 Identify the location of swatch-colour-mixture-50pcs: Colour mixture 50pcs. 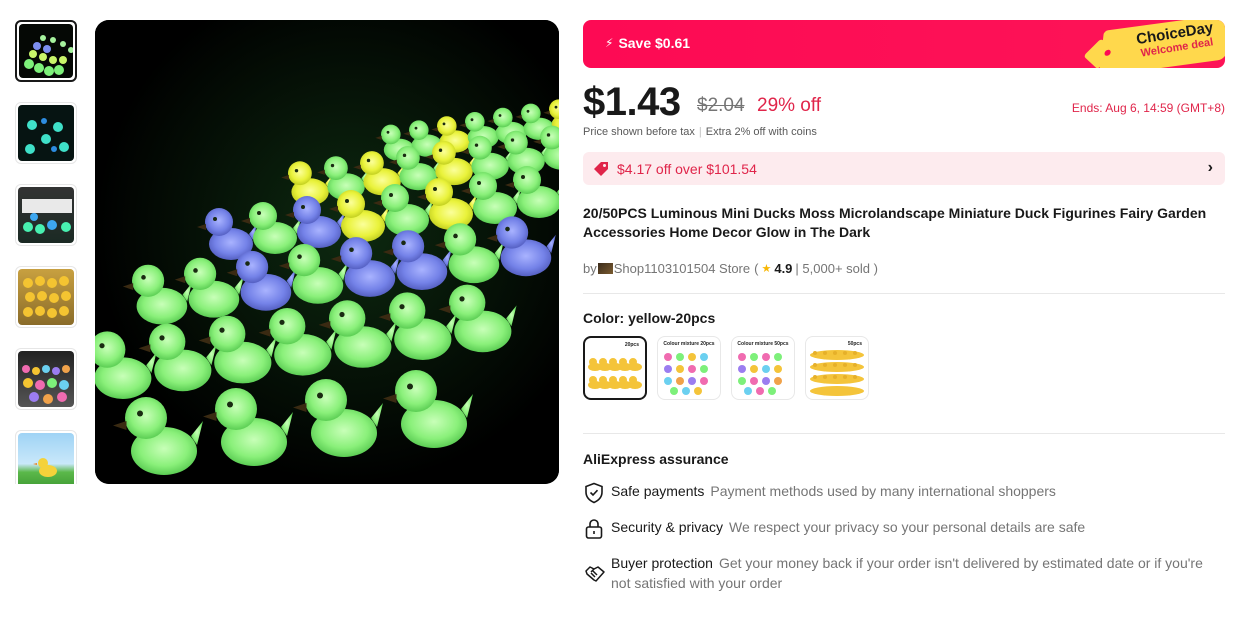
(763, 368).